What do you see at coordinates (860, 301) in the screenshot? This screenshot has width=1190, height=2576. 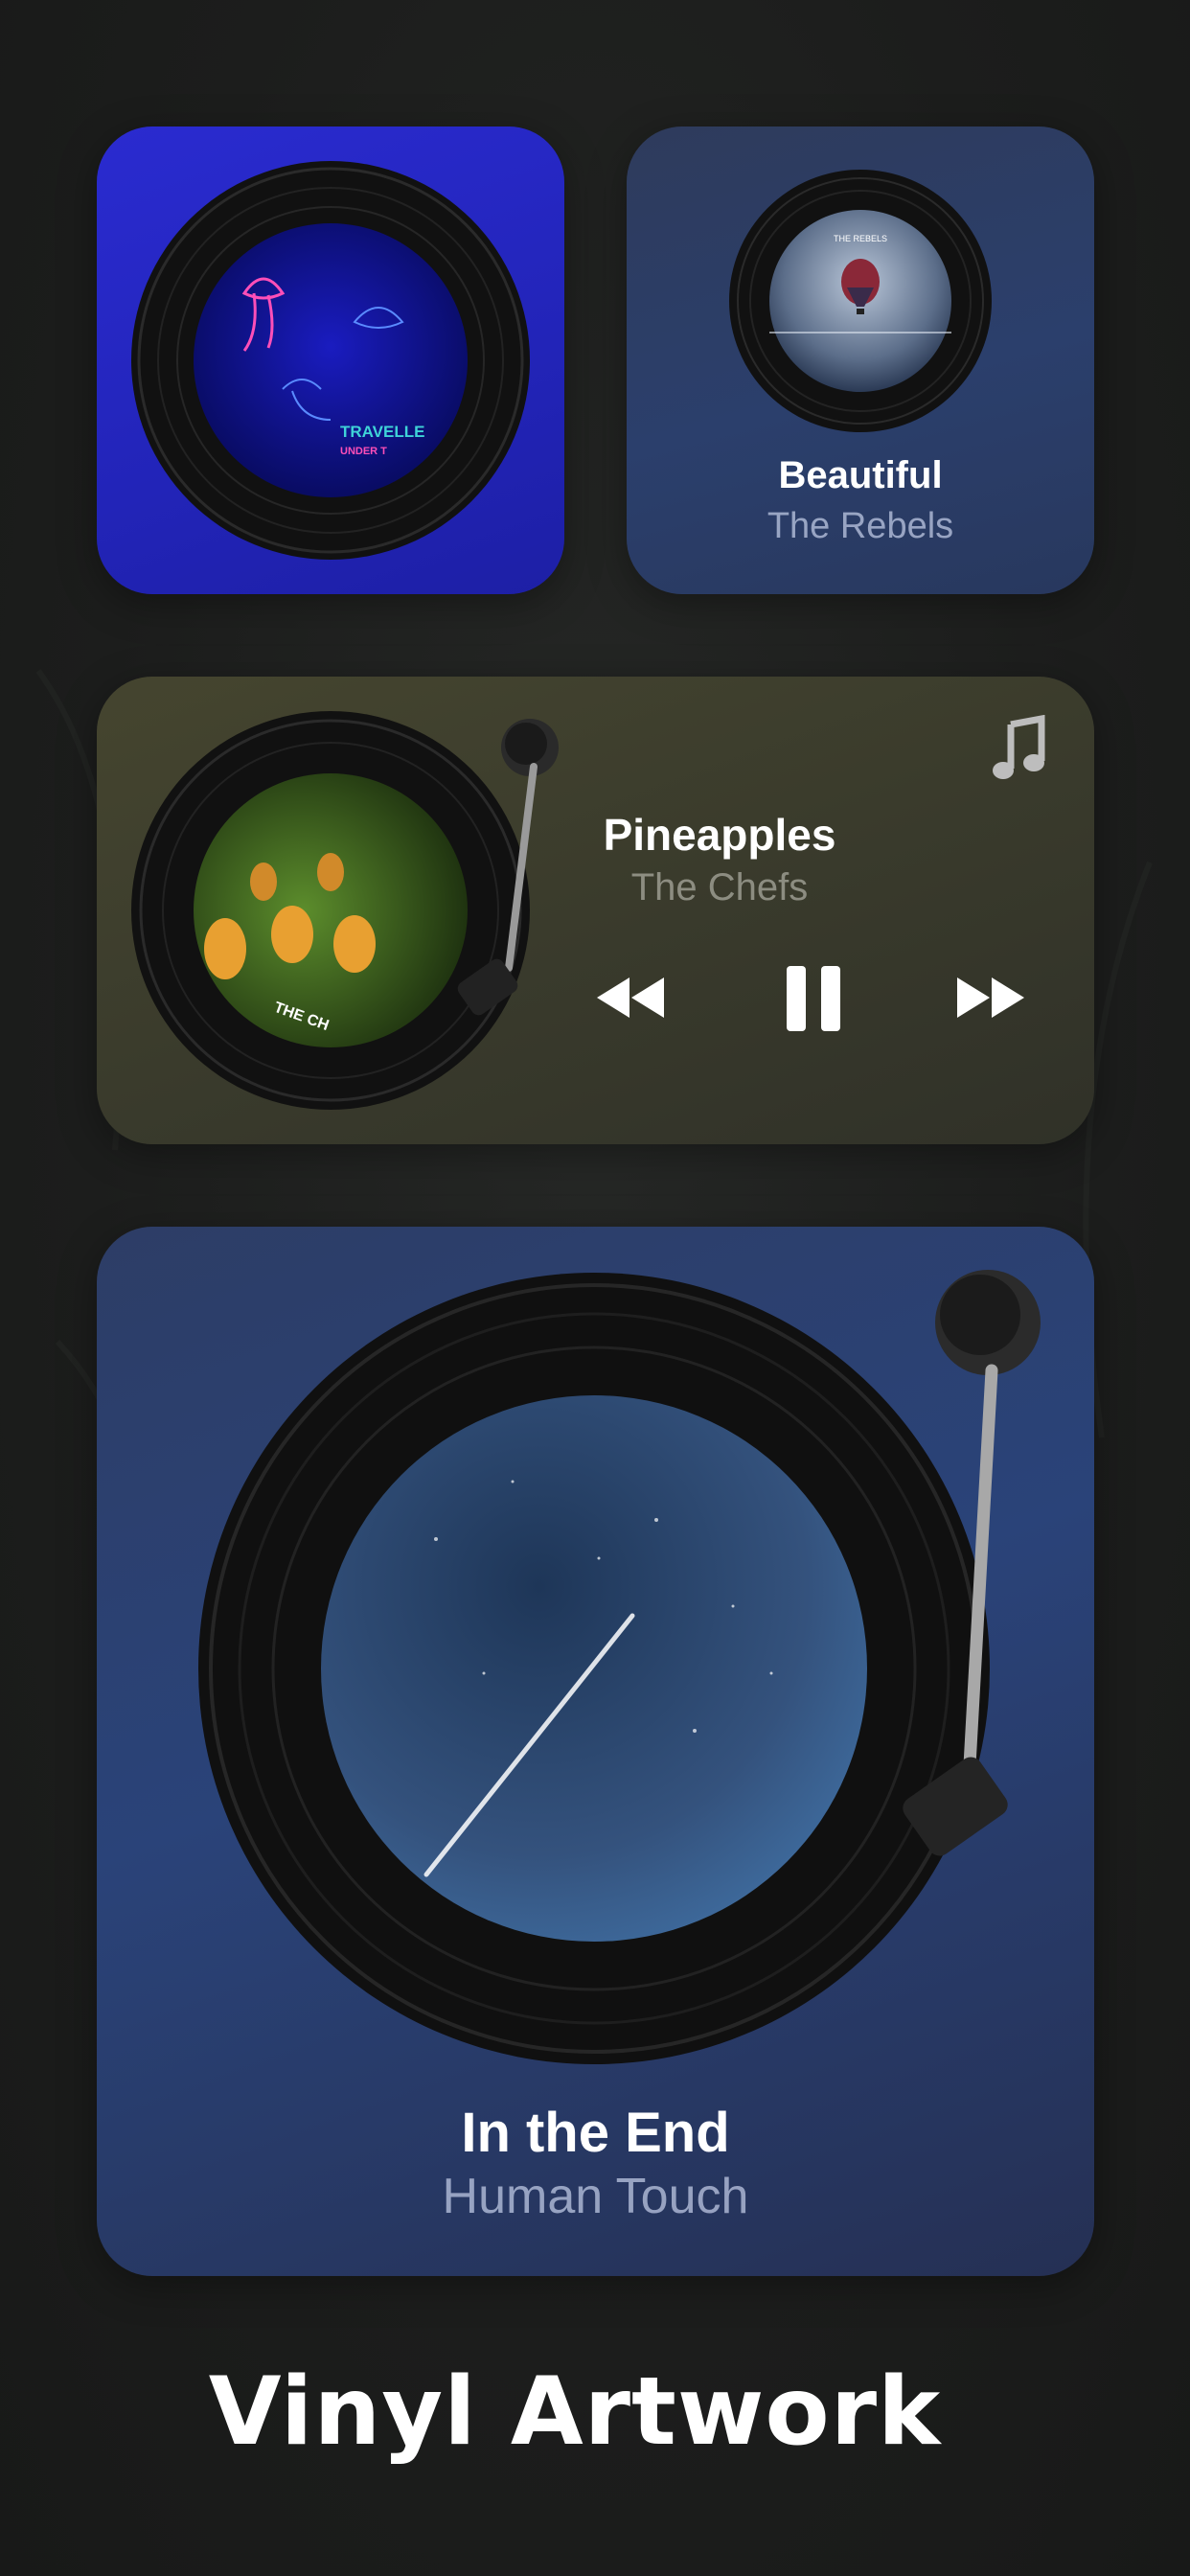 I see `vinyl-record: THE REBELS` at bounding box center [860, 301].